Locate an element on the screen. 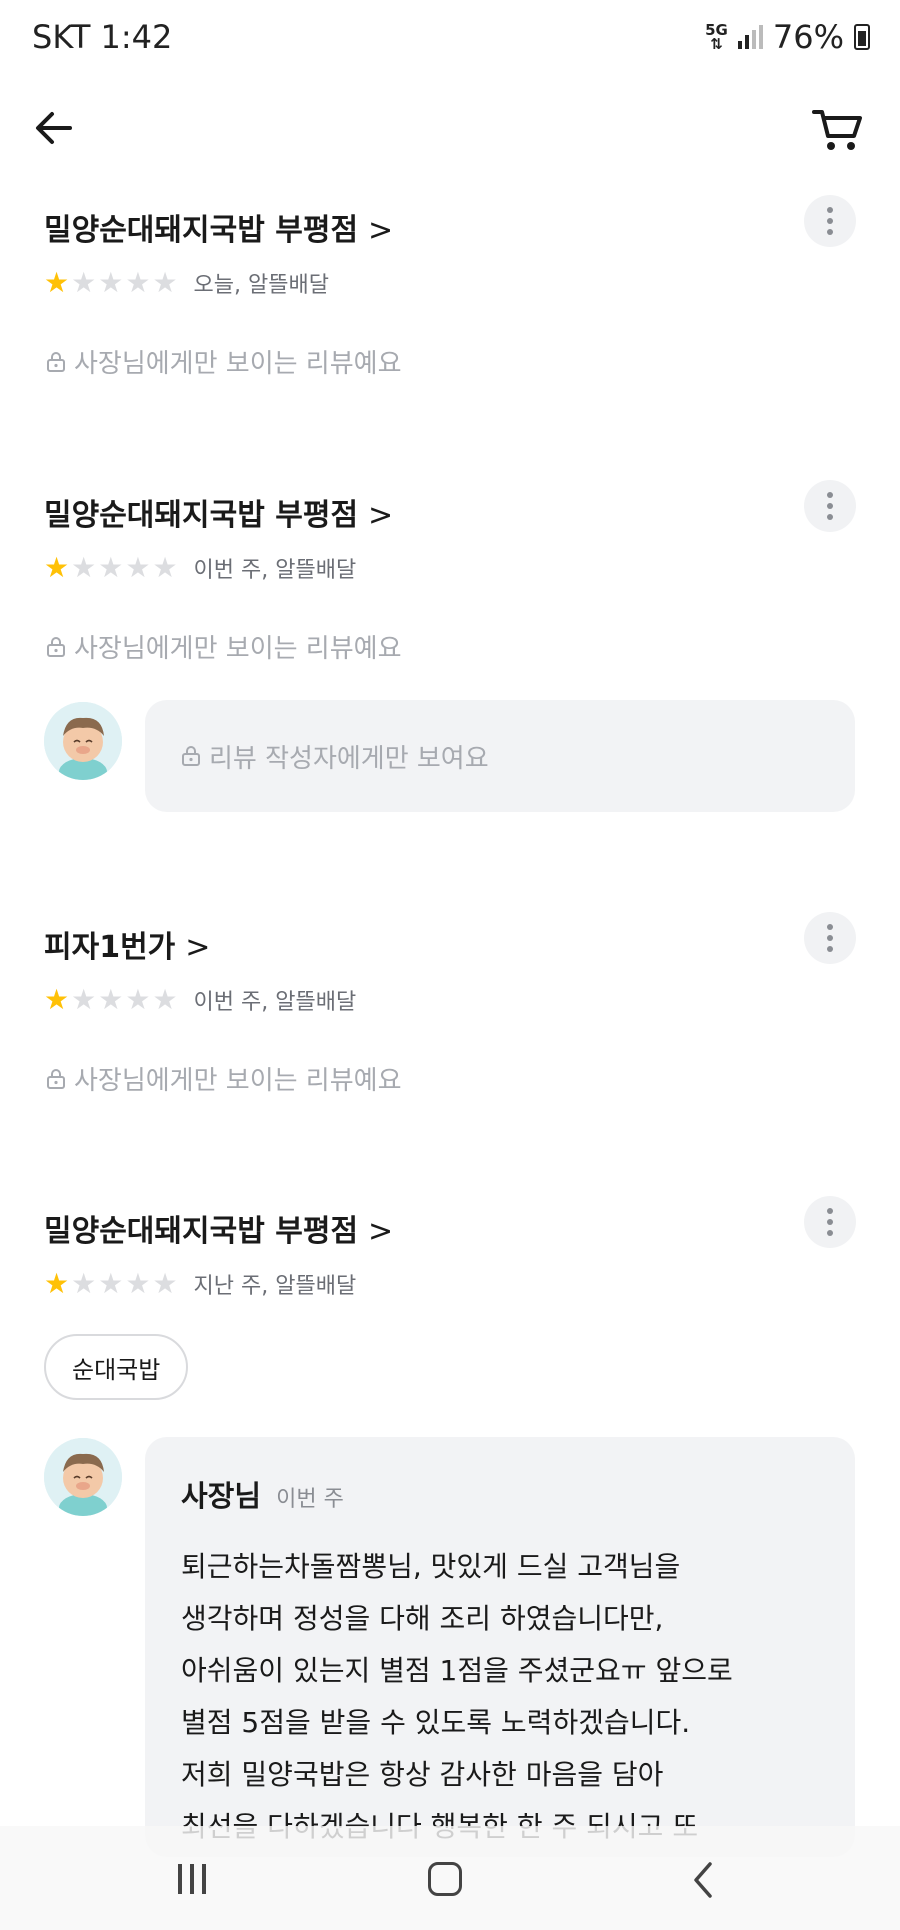  system-nav-bar is located at coordinates (450, 1878).